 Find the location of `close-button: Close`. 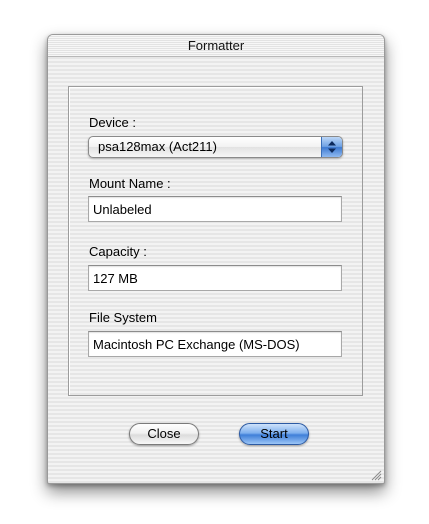

close-button: Close is located at coordinates (164, 434).